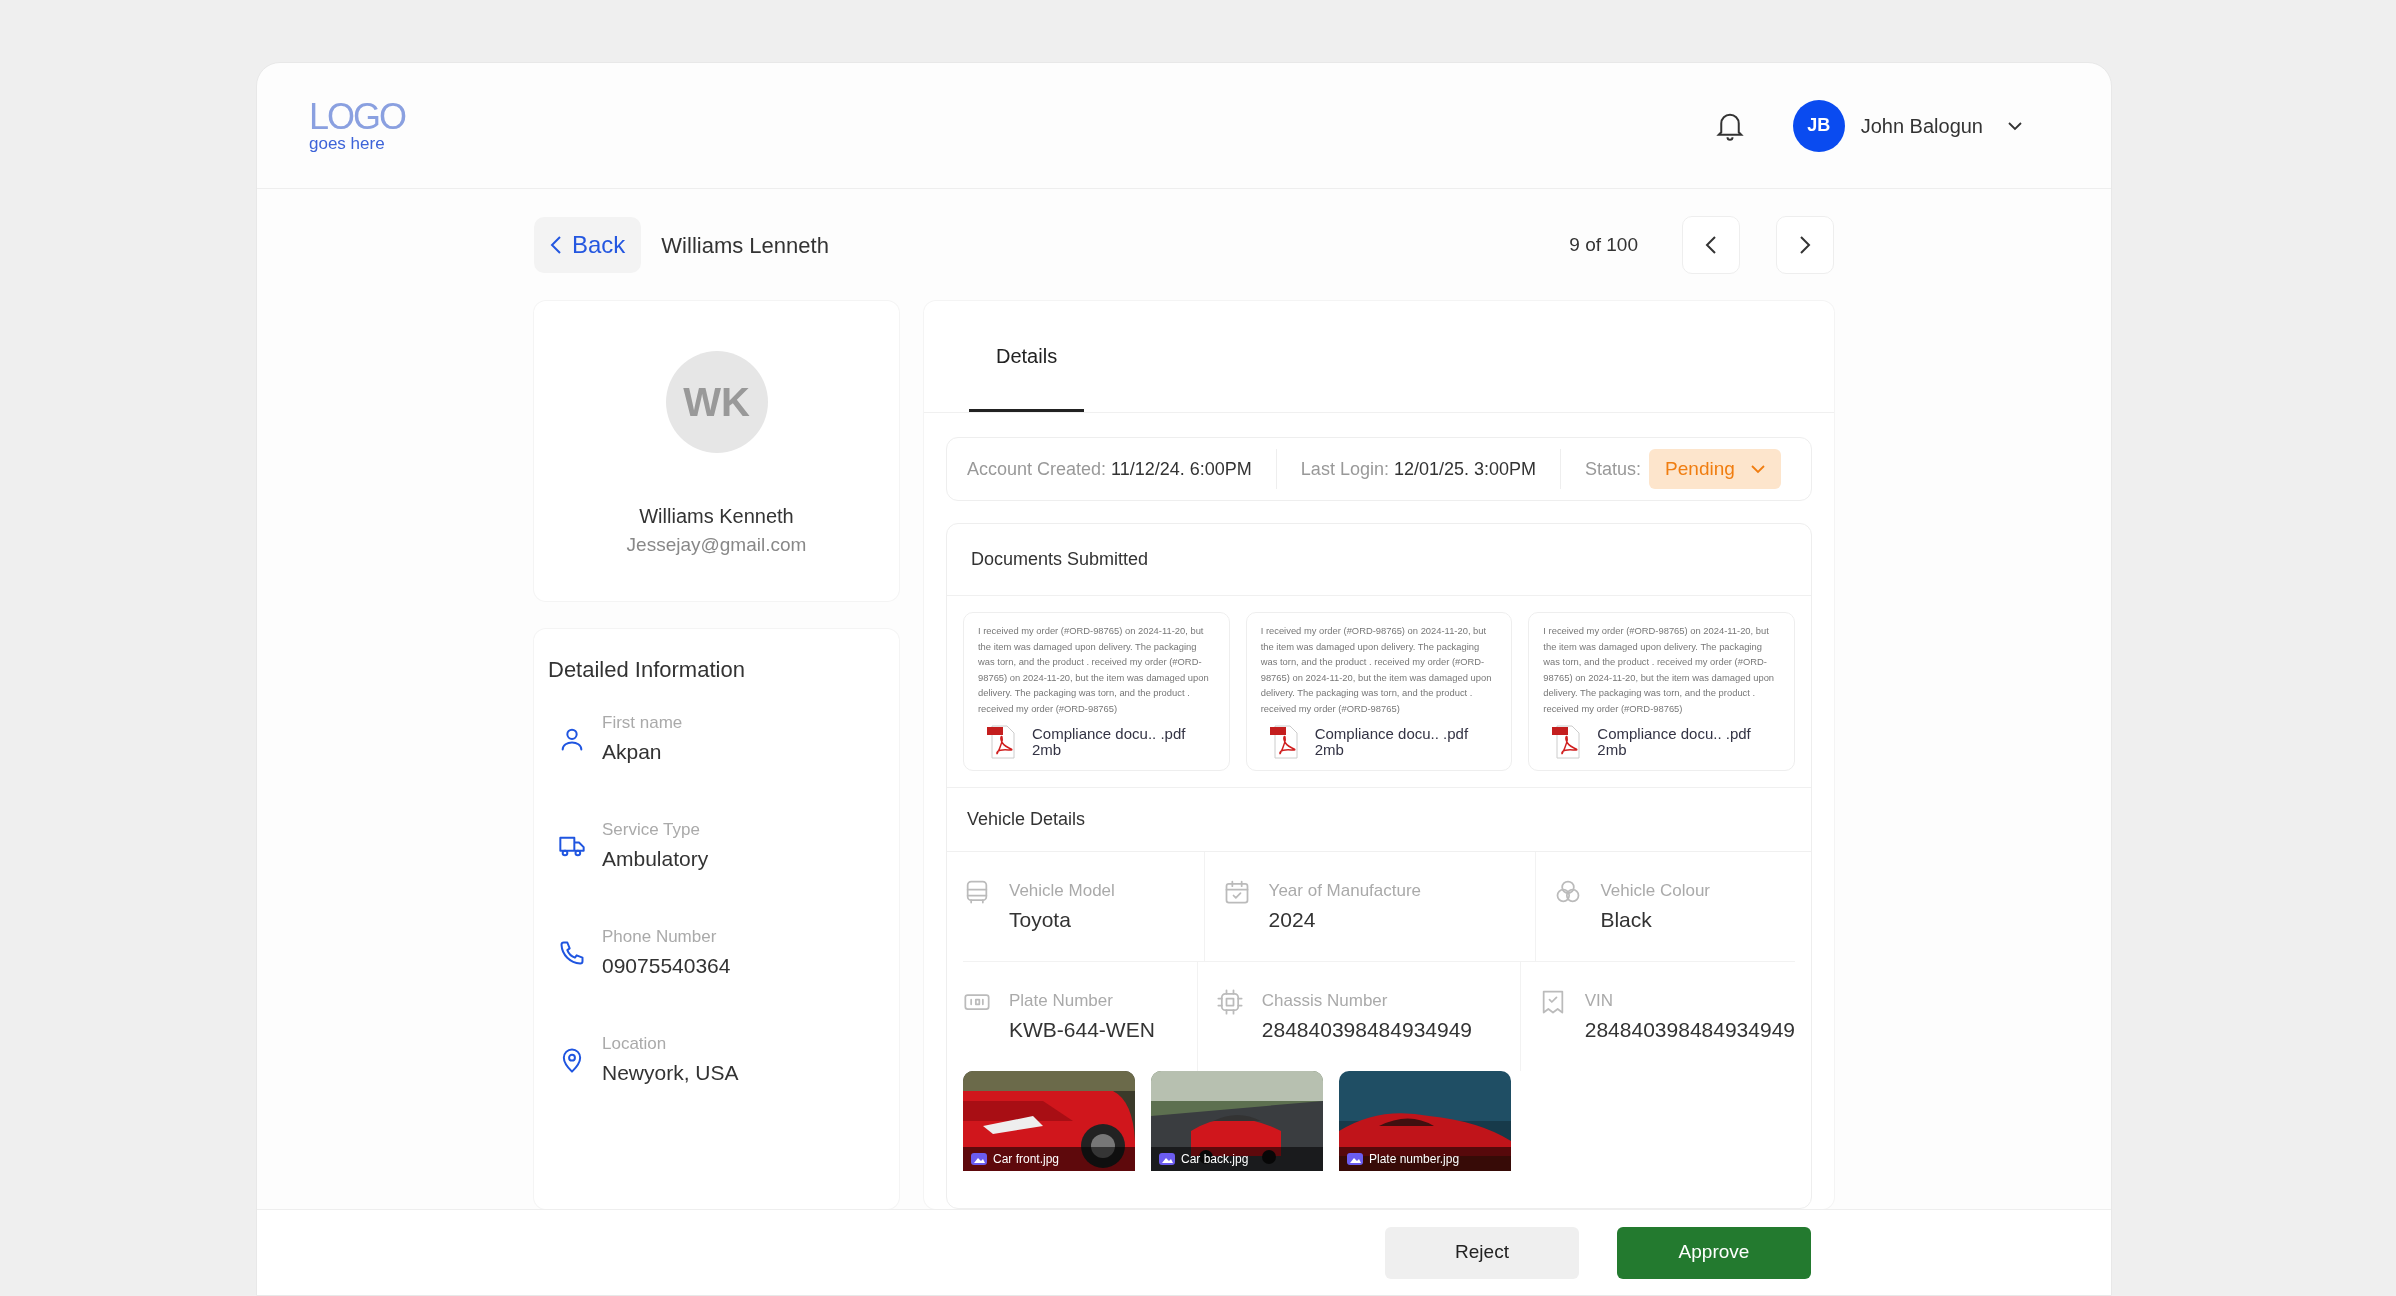 This screenshot has height=1296, width=2396. I want to click on profile-name: Williams Kenneth, so click(716, 516).